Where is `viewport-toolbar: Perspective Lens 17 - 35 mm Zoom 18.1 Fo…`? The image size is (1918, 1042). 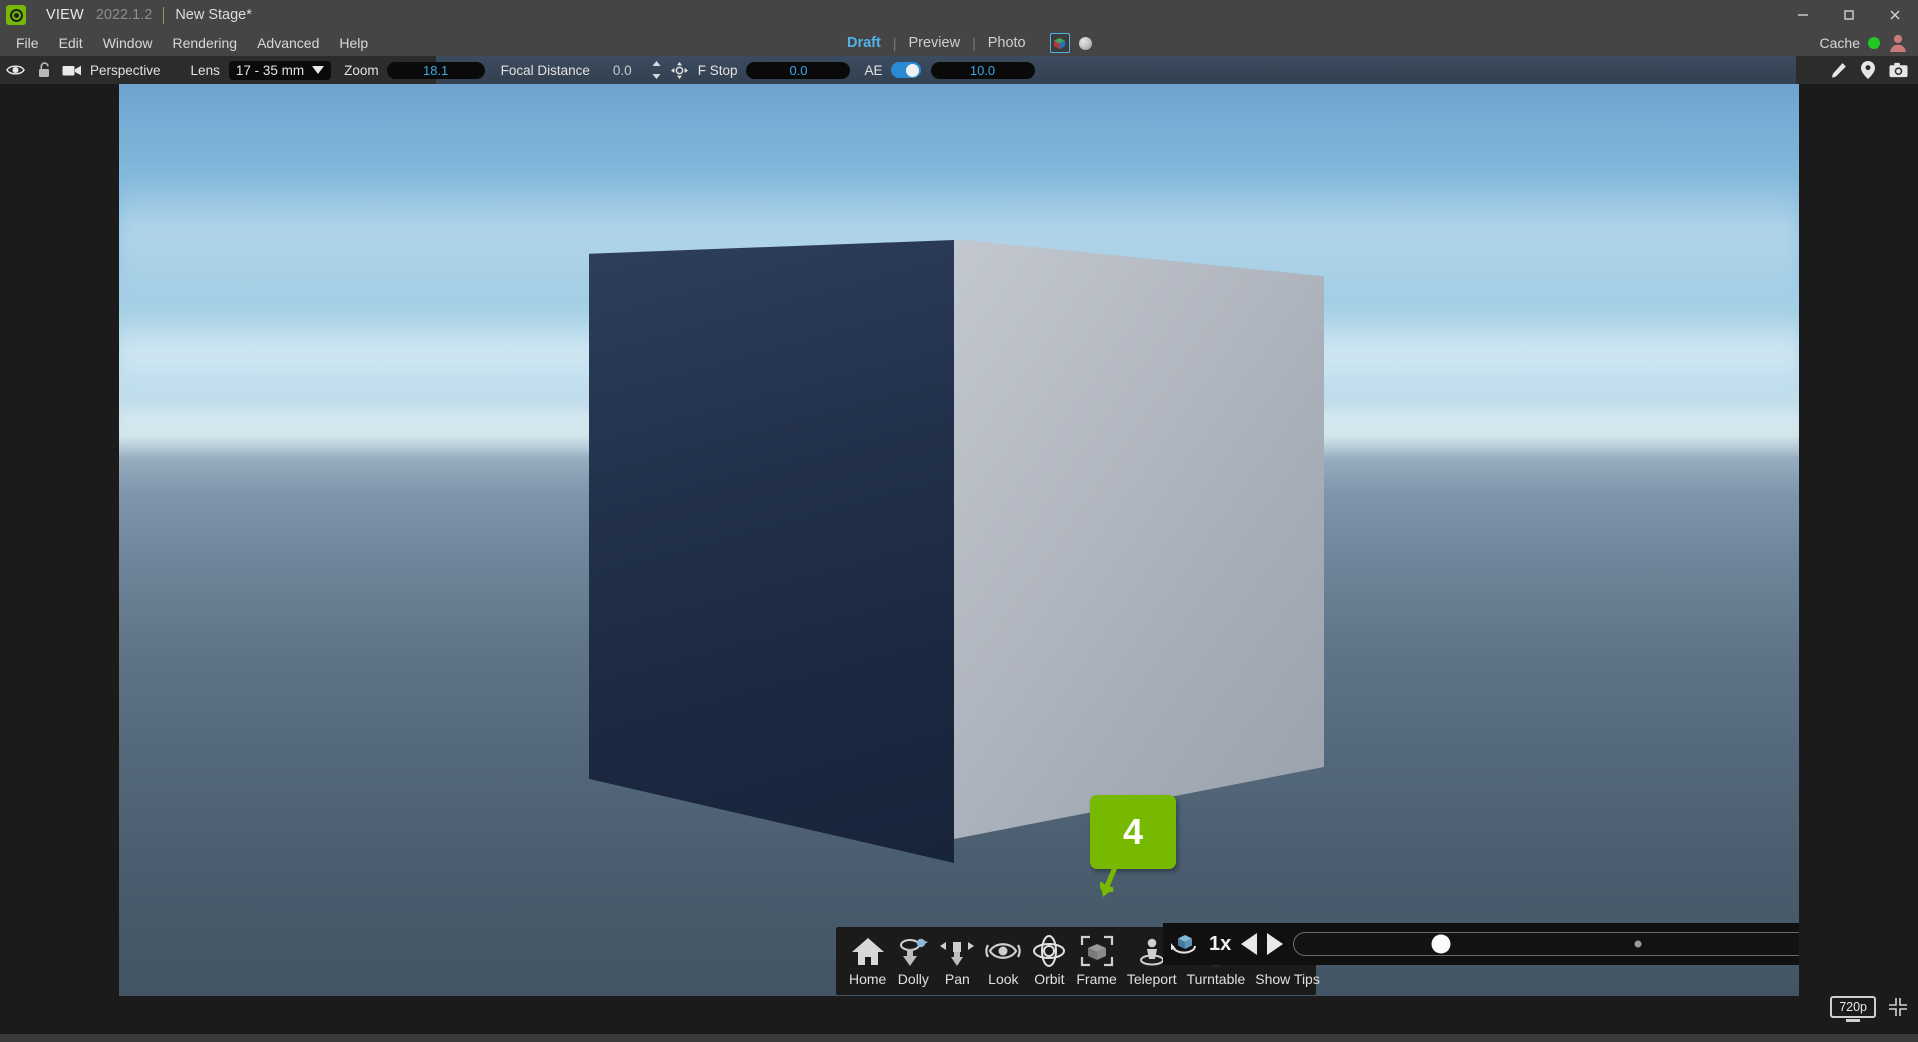 viewport-toolbar: Perspective Lens 17 - 35 mm Zoom 18.1 Fo… is located at coordinates (959, 70).